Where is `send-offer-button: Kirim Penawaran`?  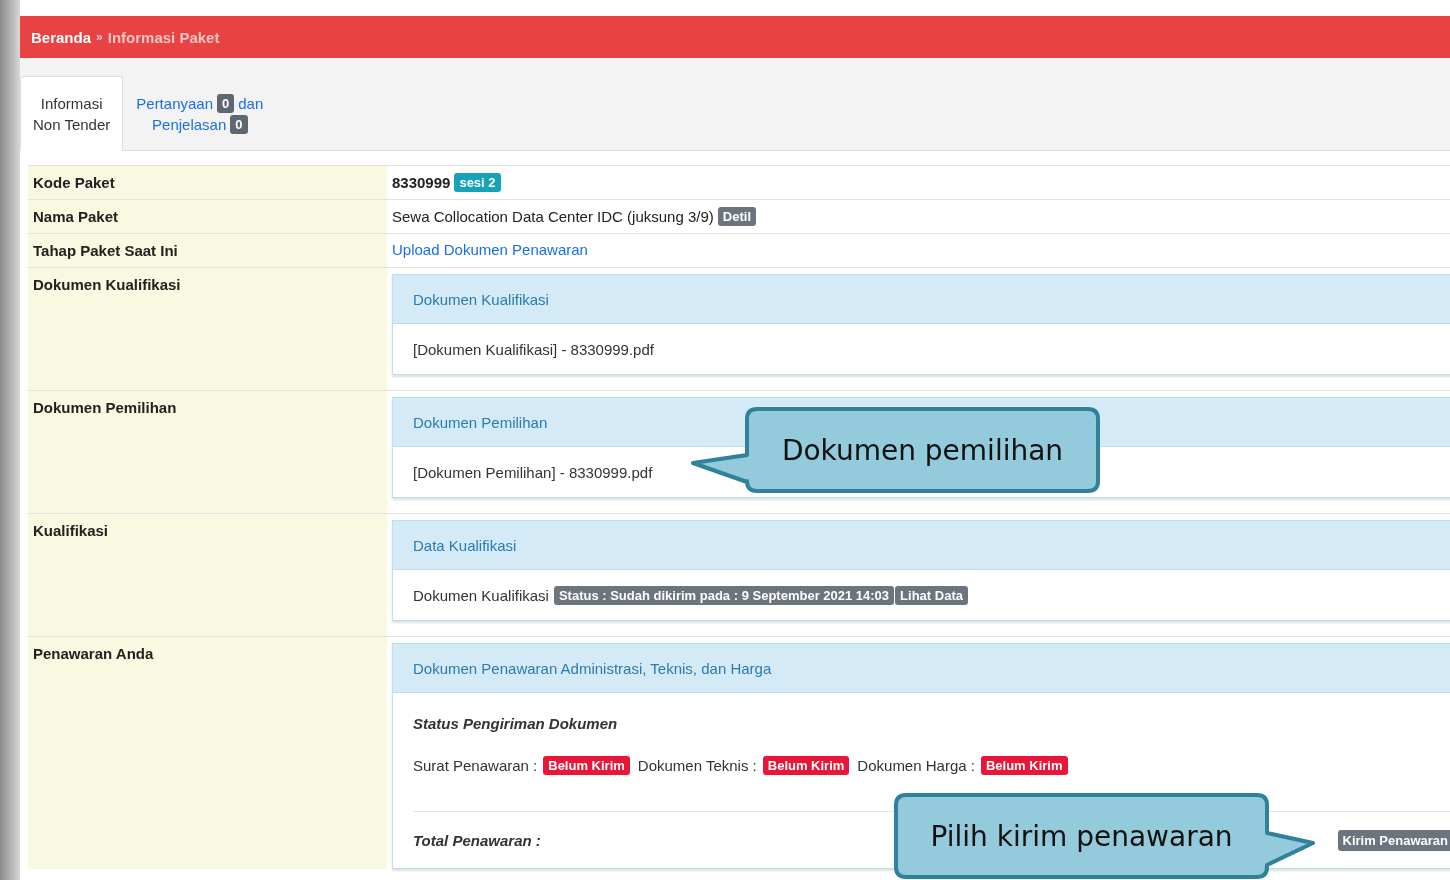 send-offer-button: Kirim Penawaran is located at coordinates (1393, 840).